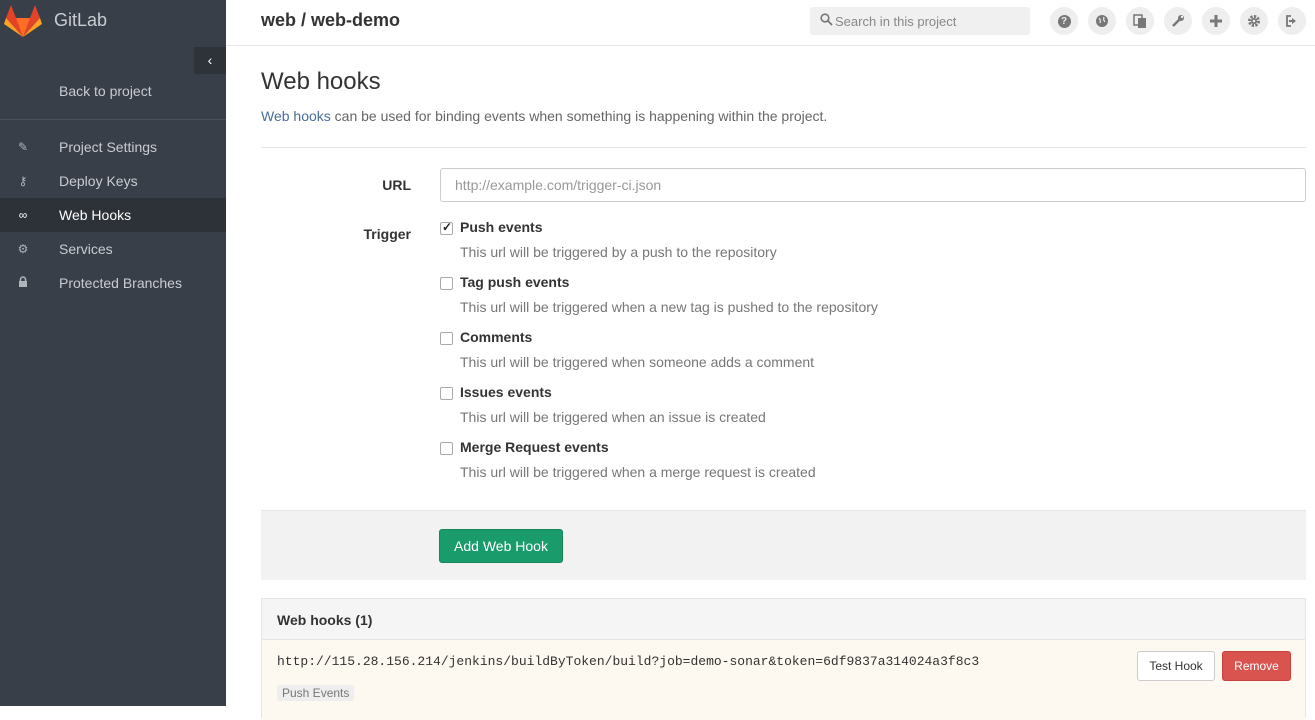  What do you see at coordinates (930, 21) in the screenshot?
I see `search-input` at bounding box center [930, 21].